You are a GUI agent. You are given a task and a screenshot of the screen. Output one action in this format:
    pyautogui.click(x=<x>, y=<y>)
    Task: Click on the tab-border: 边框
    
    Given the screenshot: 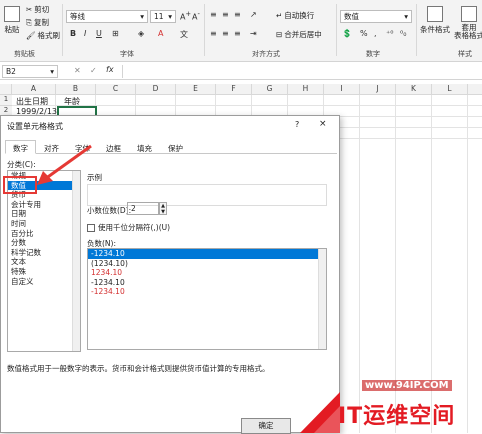 What is the action you would take?
    pyautogui.click(x=113, y=146)
    